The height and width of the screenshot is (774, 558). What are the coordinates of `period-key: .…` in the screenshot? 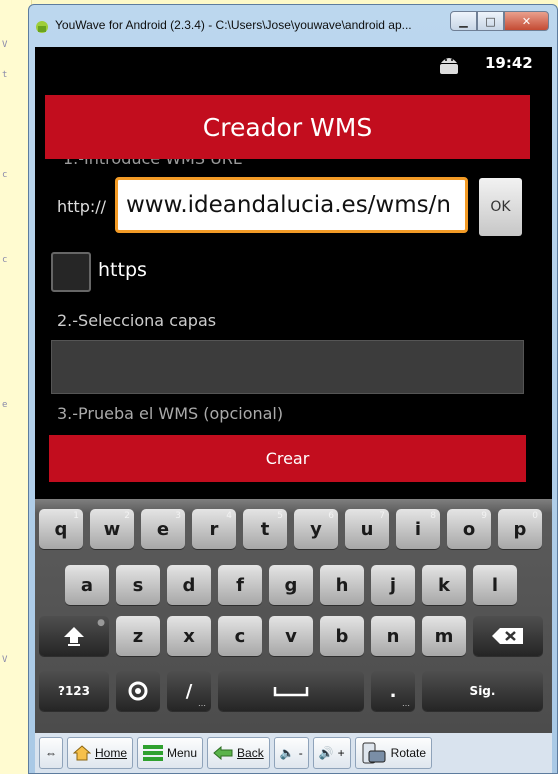 It's located at (393, 691).